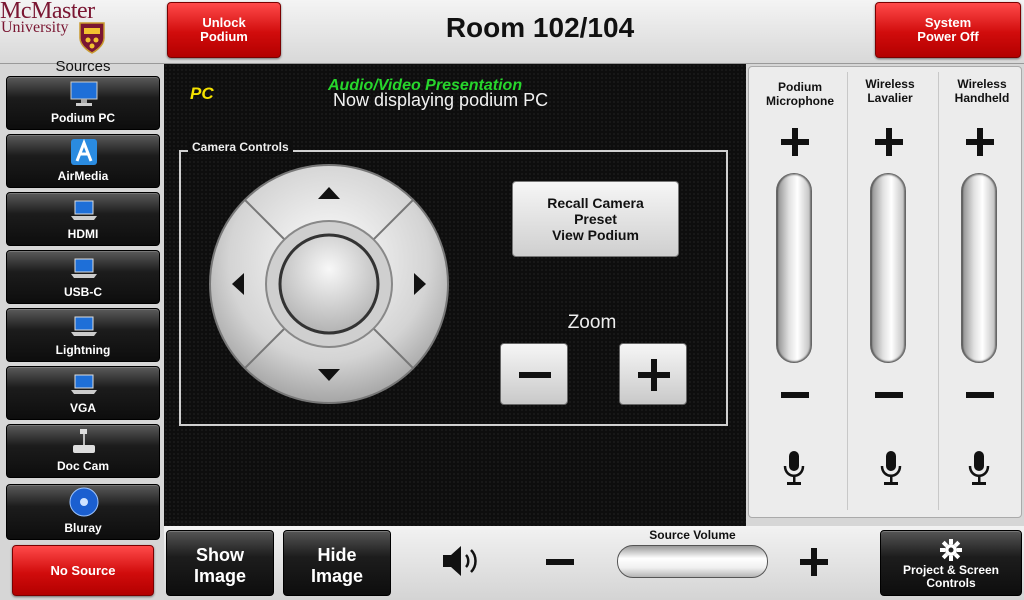 This screenshot has height=600, width=1024. Describe the element at coordinates (889, 395) in the screenshot. I see `lavalier-volume-down-button` at that location.